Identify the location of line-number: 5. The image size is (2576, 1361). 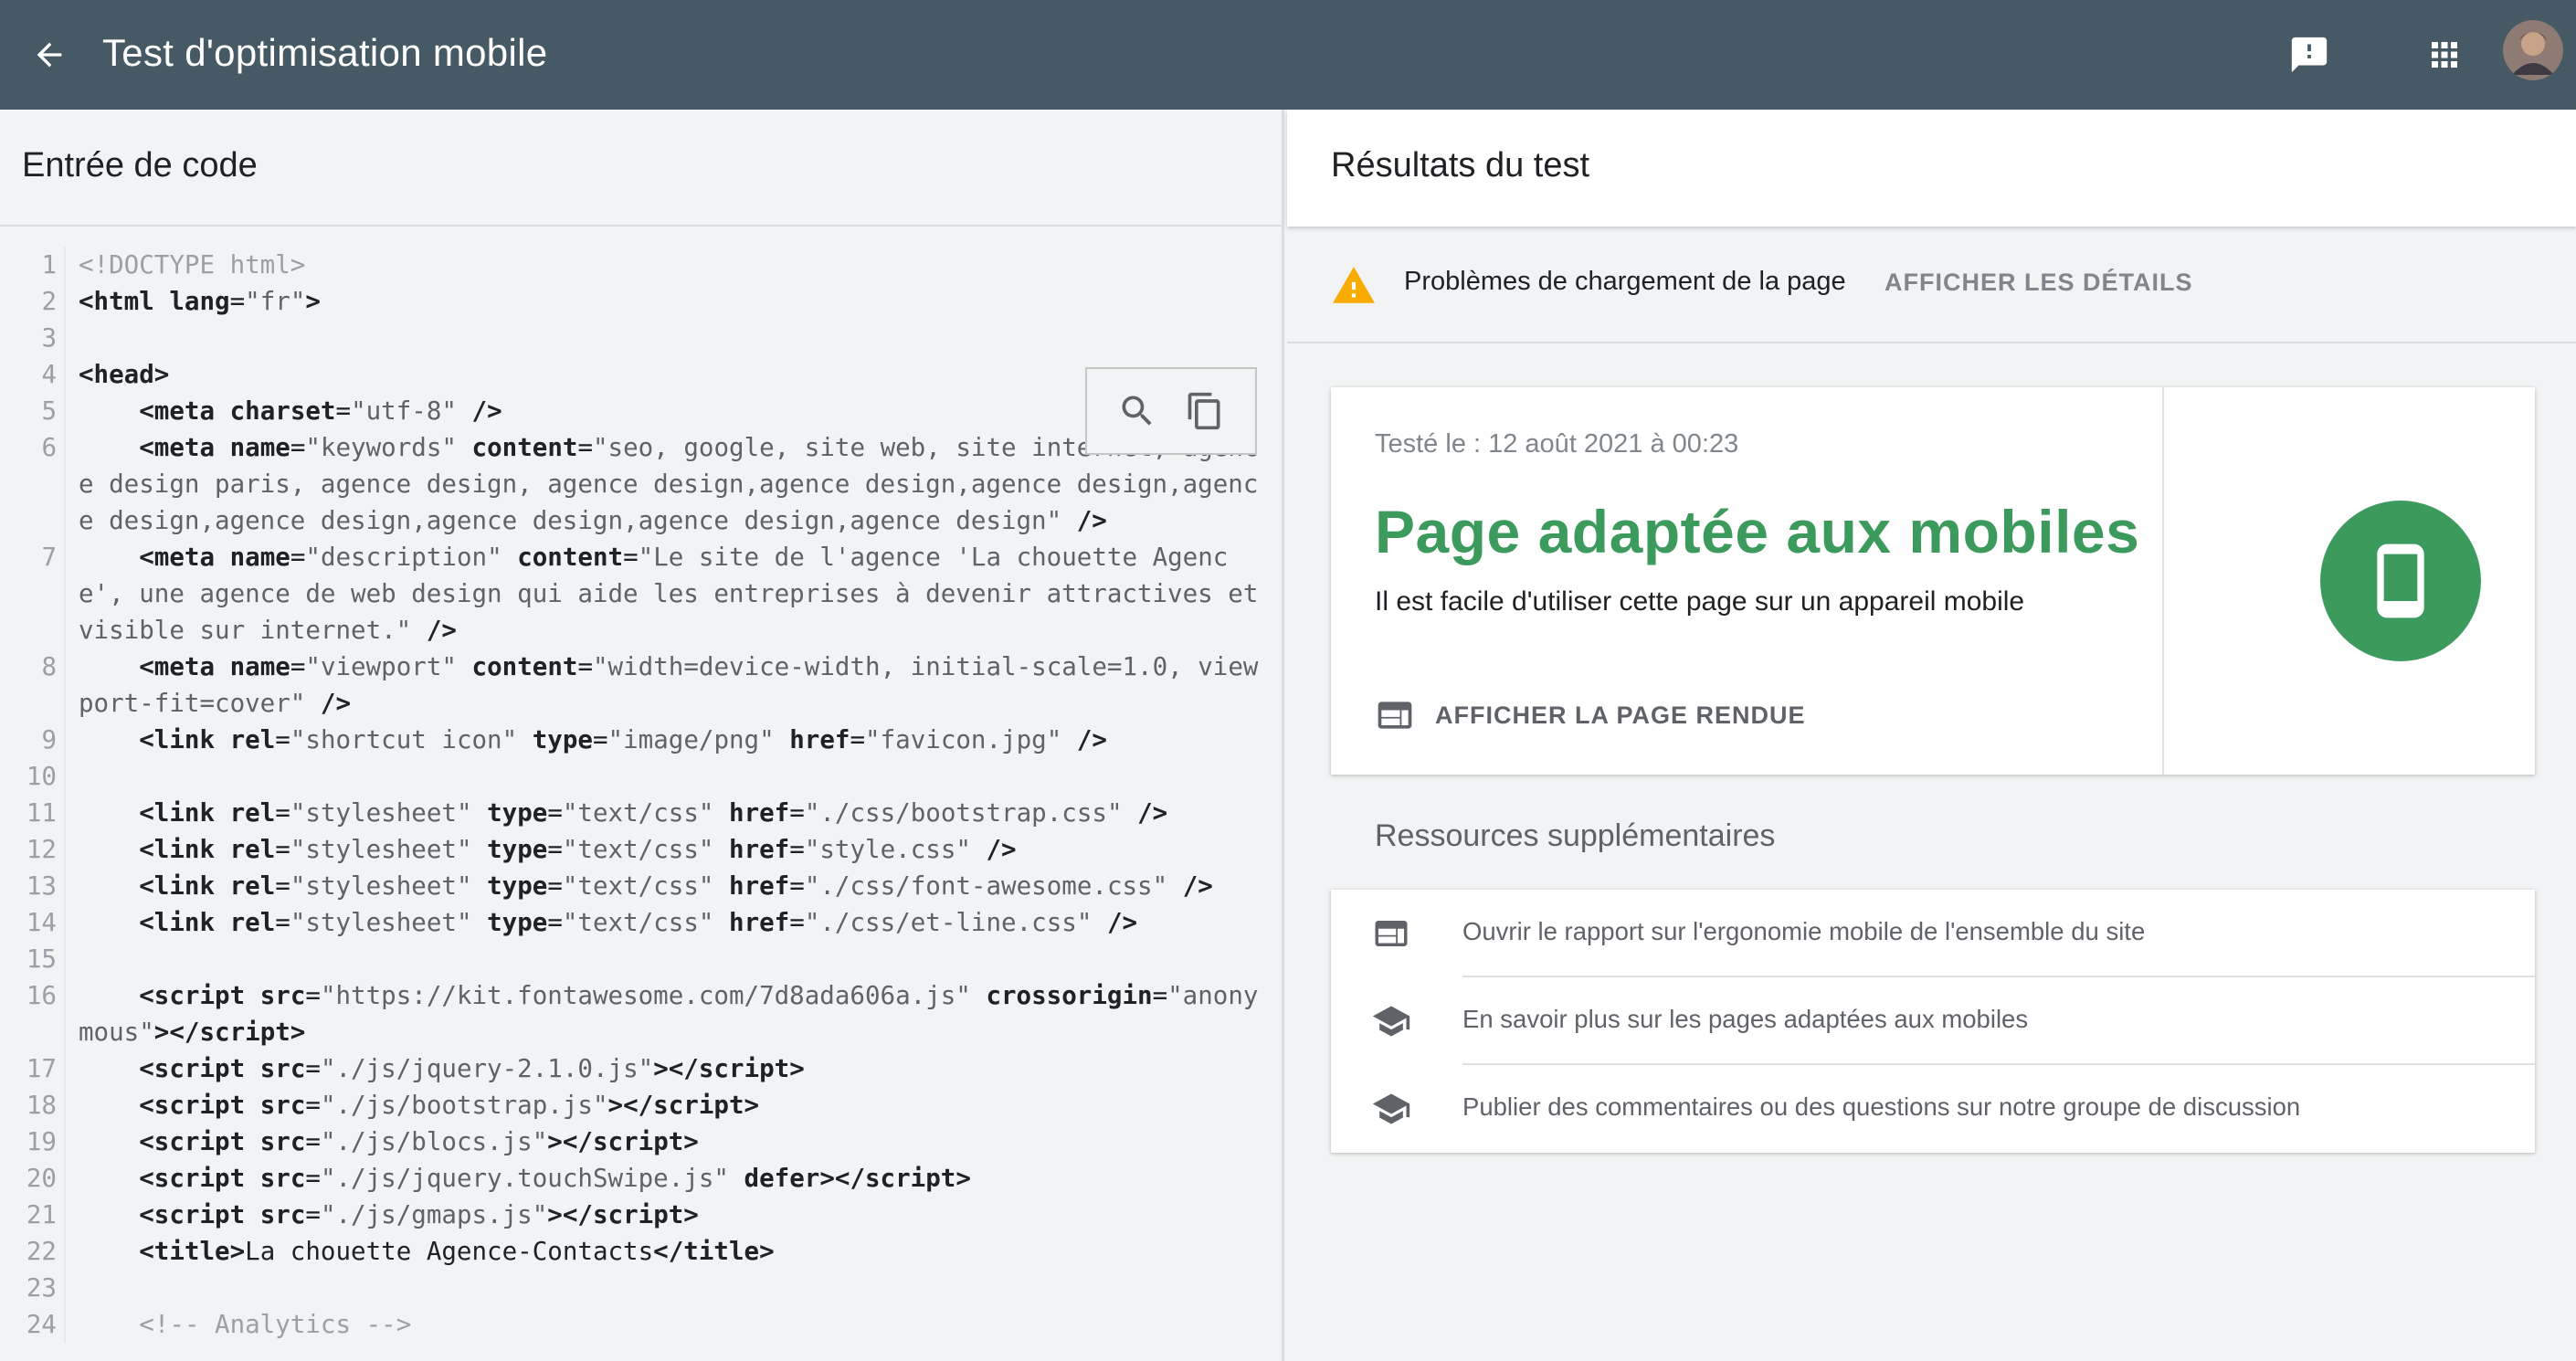
(49, 411).